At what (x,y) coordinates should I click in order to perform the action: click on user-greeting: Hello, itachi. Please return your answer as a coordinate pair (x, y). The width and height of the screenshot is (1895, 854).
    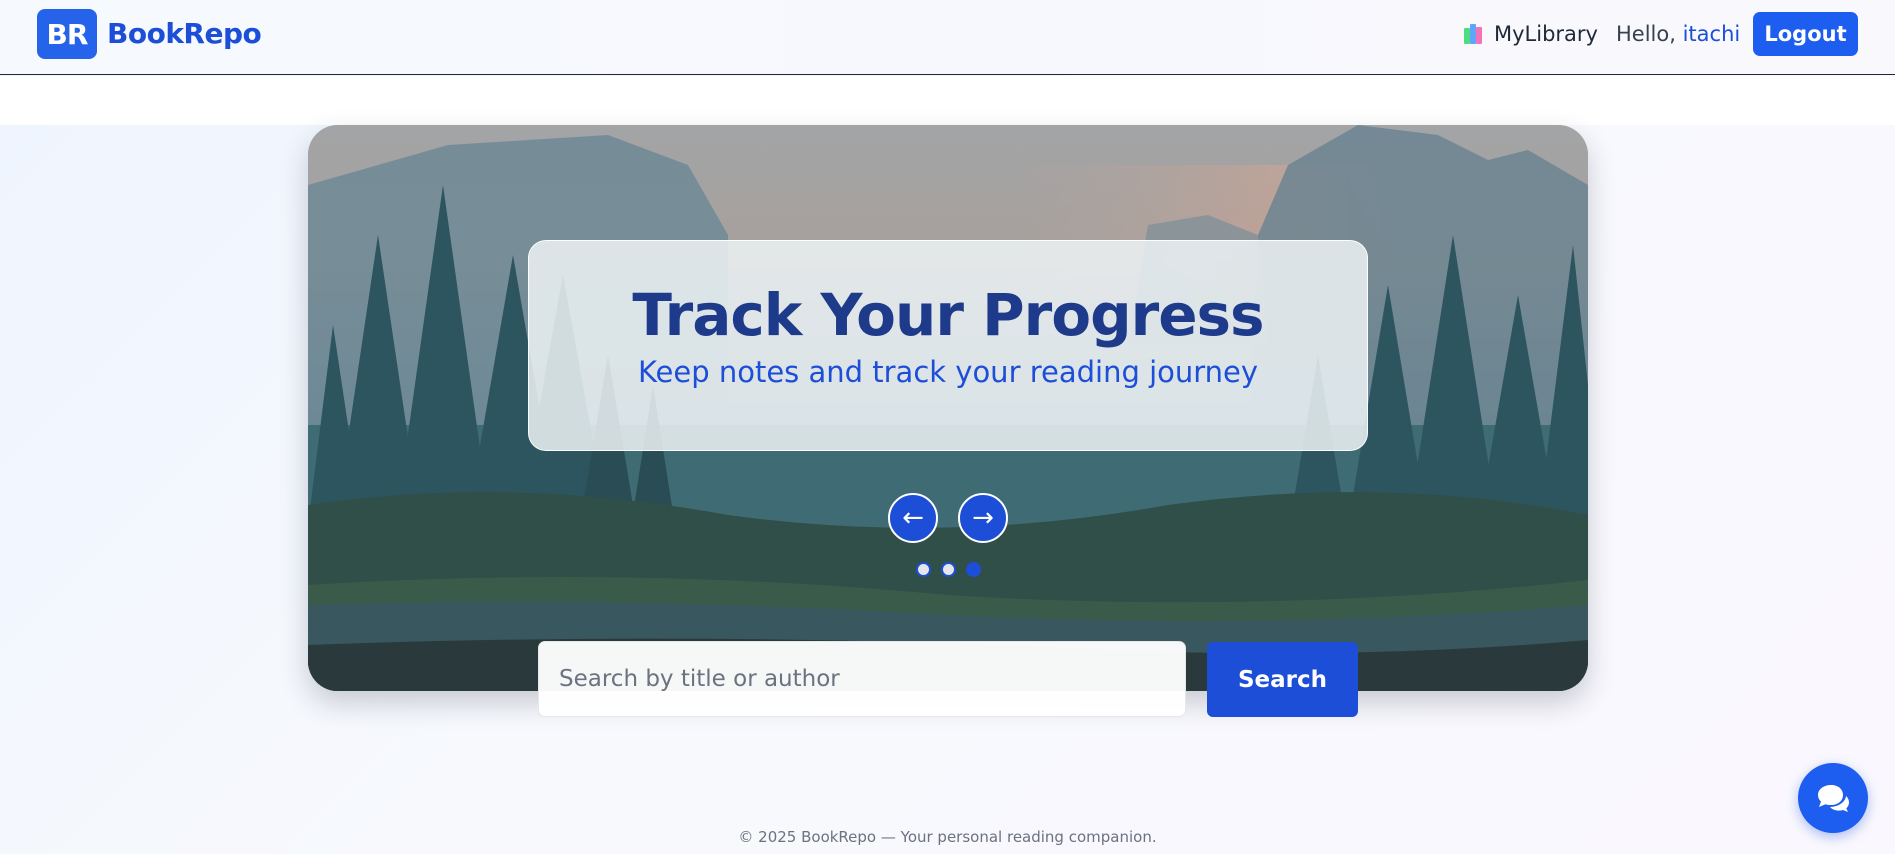
    Looking at the image, I should click on (1678, 34).